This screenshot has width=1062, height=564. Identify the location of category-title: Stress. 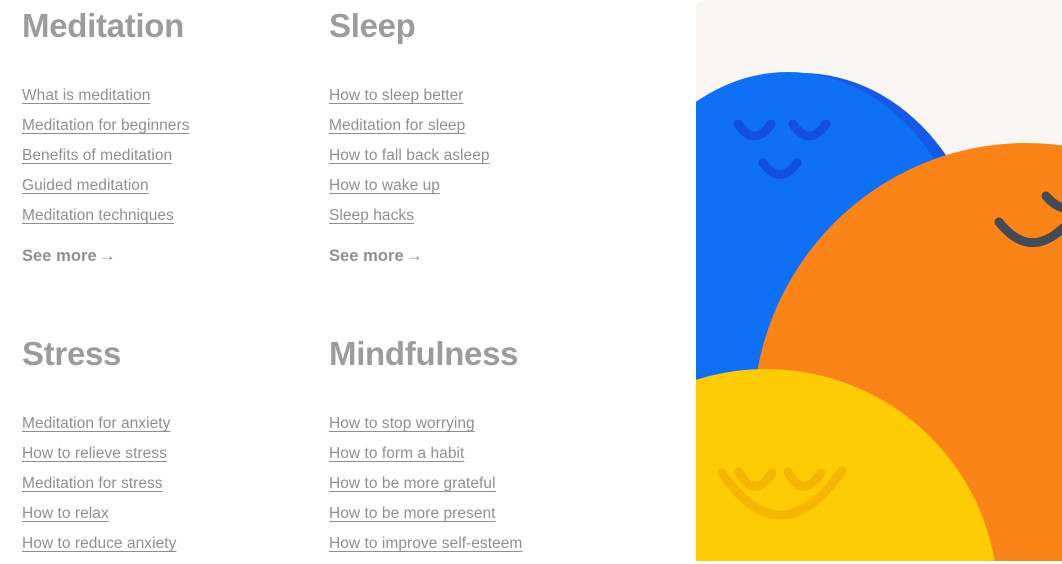
(72, 353).